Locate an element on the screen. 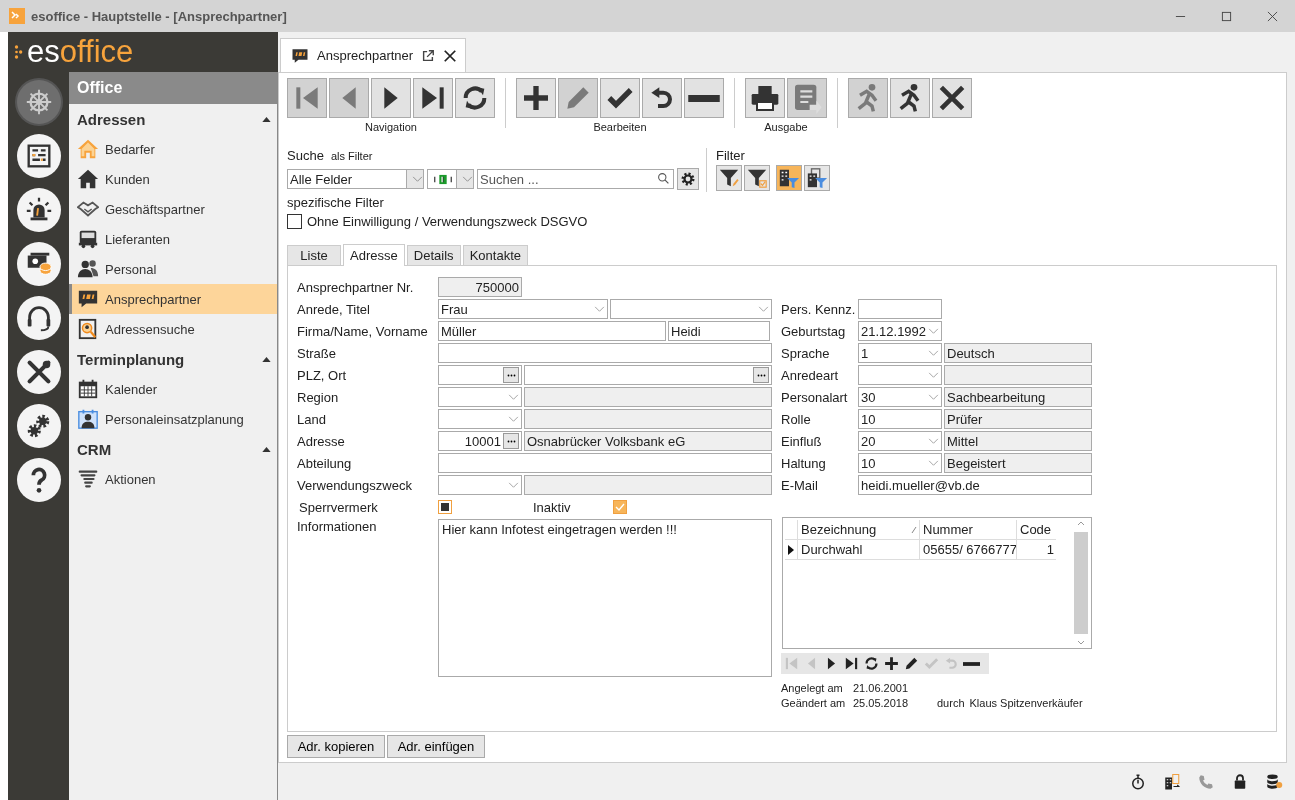  database-icon is located at coordinates (1274, 781).